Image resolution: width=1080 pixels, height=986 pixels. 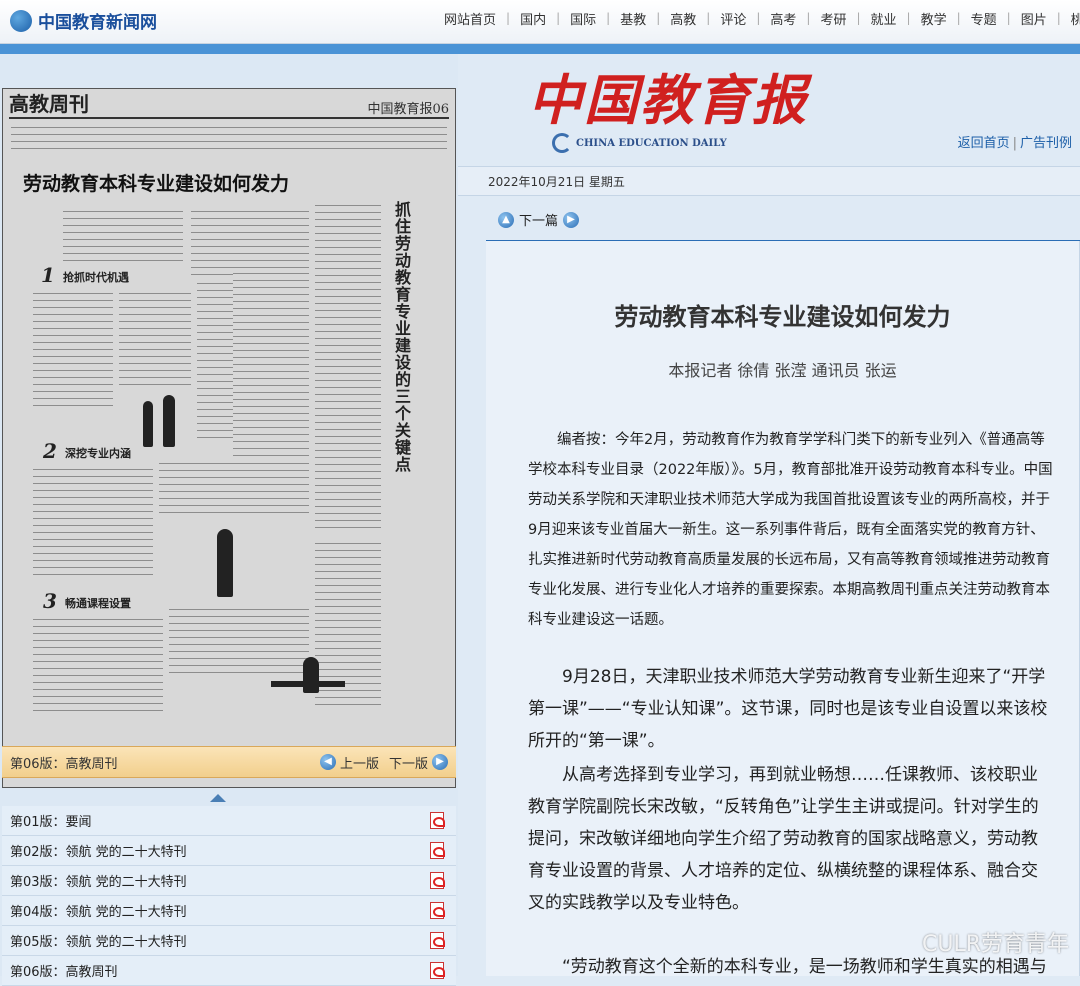 I want to click on next-page-icon: ▶, so click(x=440, y=762).